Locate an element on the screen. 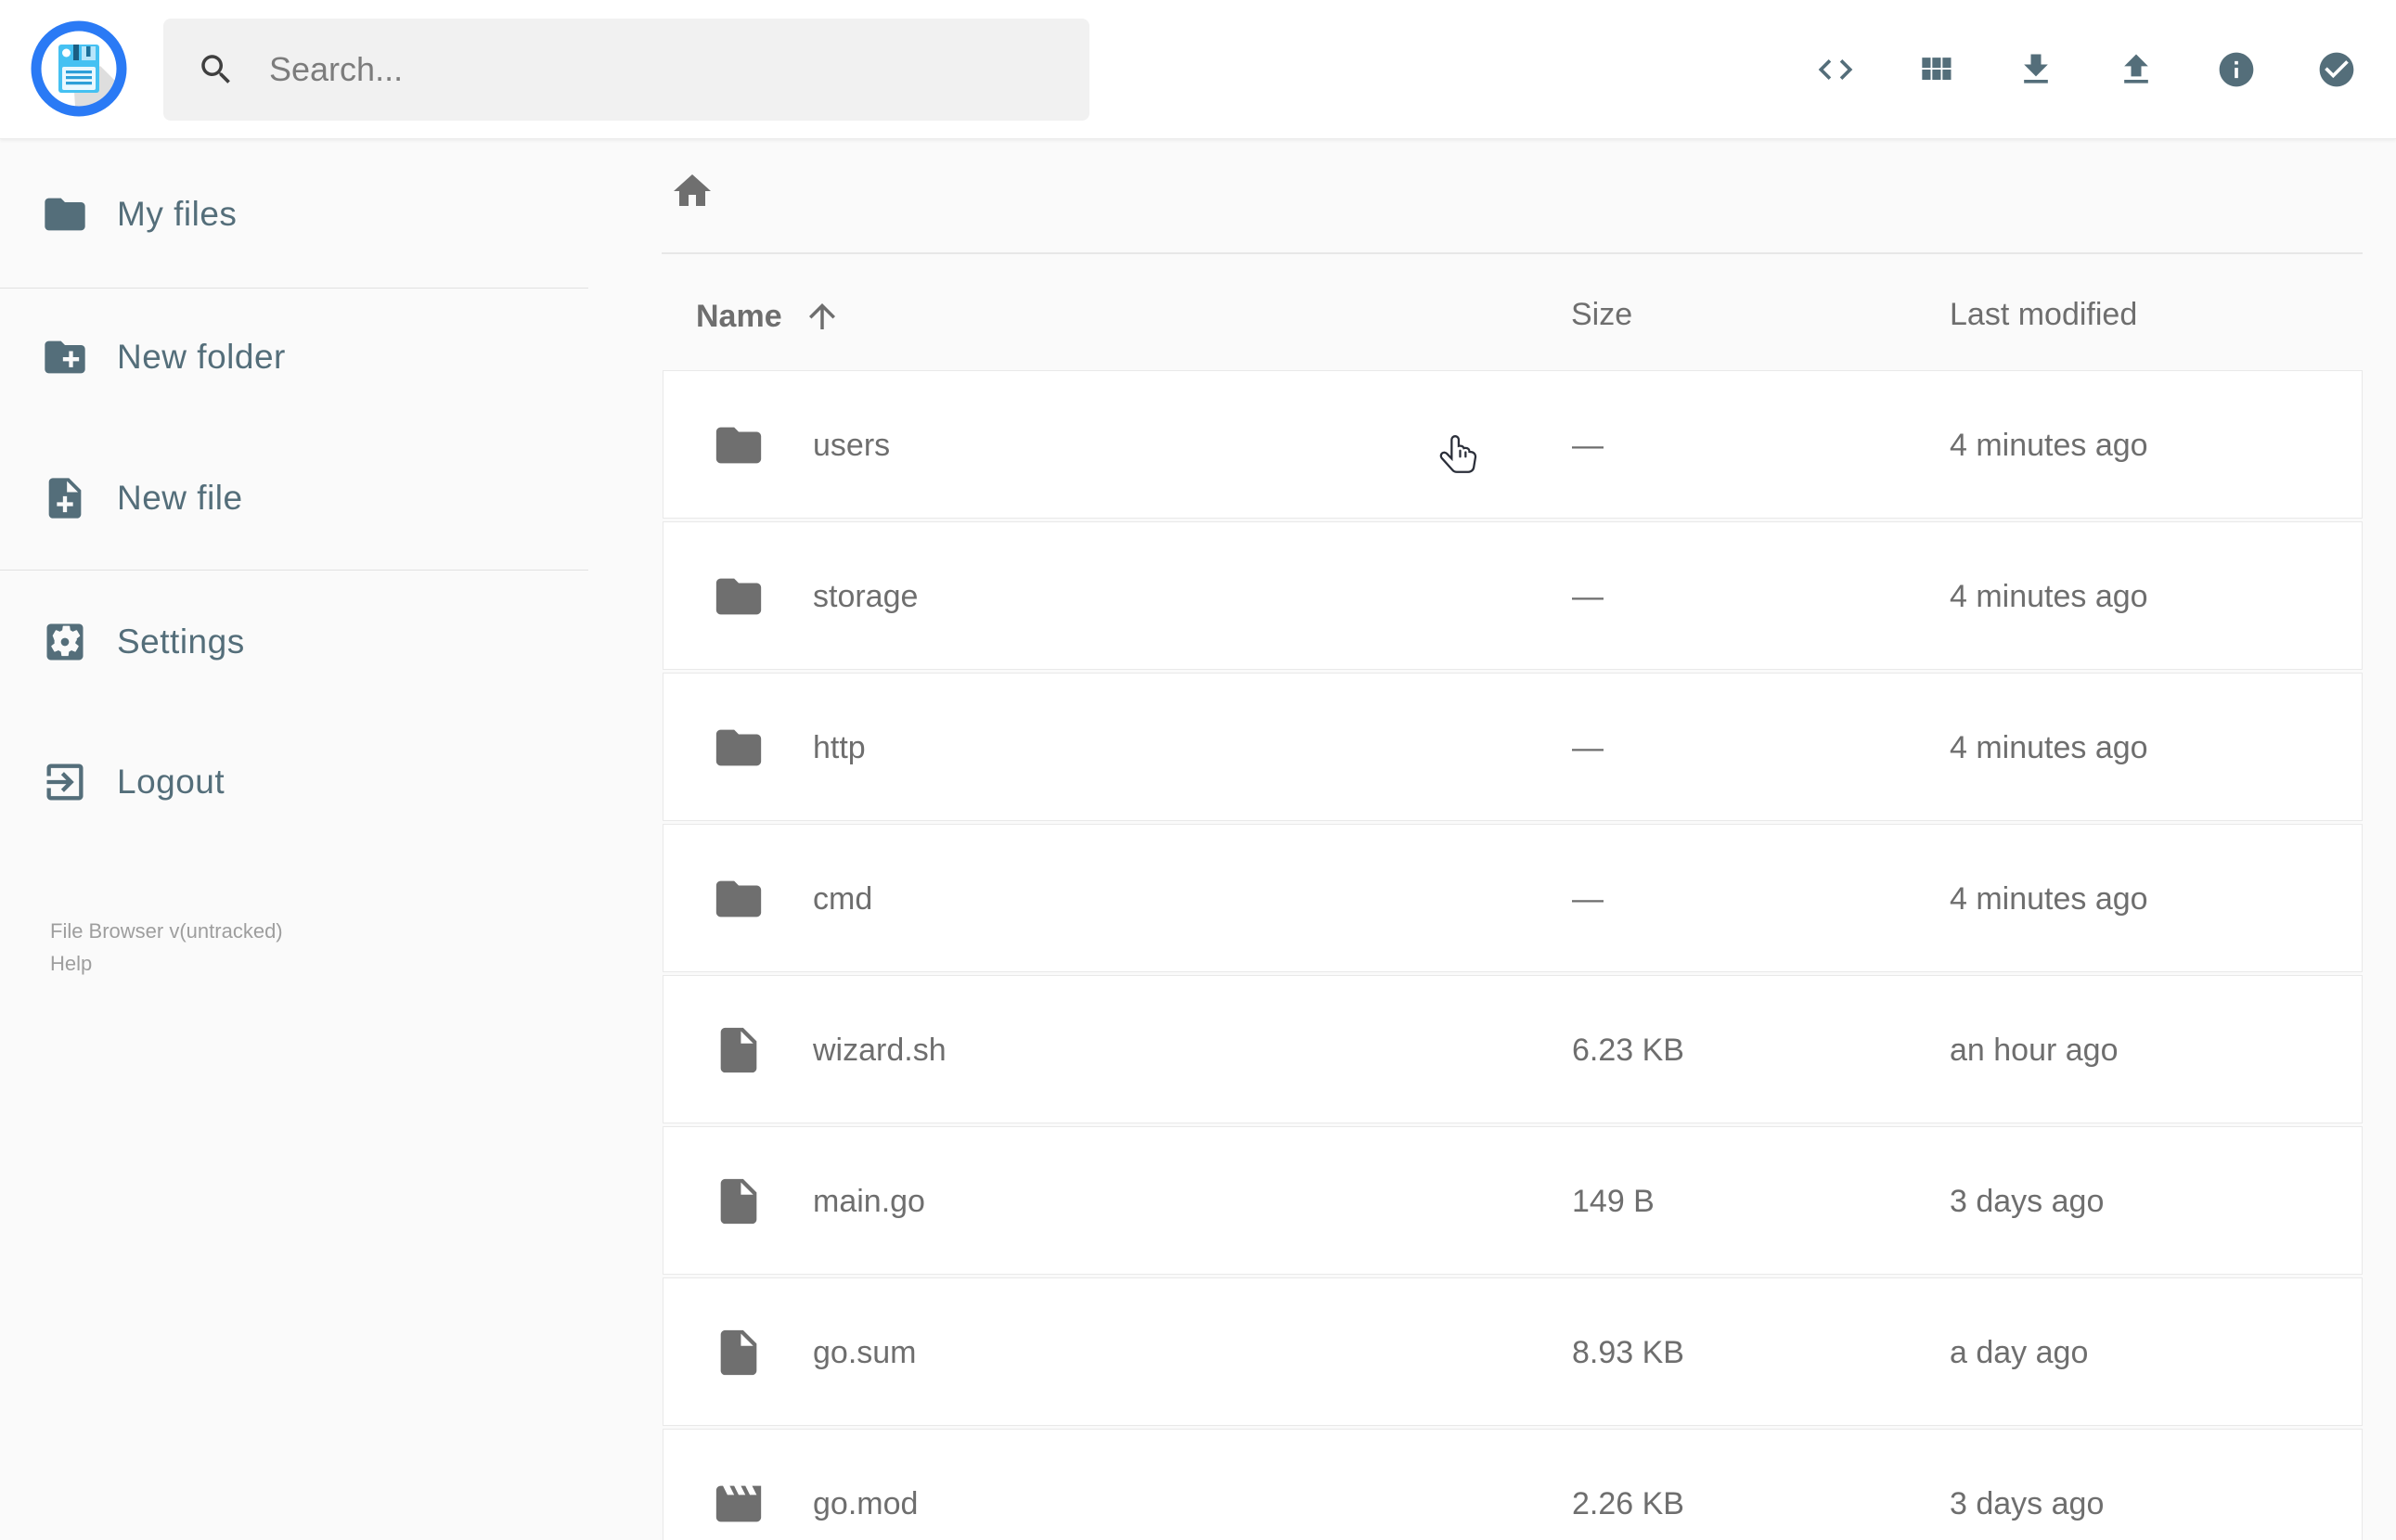 This screenshot has width=2396, height=1540. arrow-up-icon is located at coordinates (822, 316).